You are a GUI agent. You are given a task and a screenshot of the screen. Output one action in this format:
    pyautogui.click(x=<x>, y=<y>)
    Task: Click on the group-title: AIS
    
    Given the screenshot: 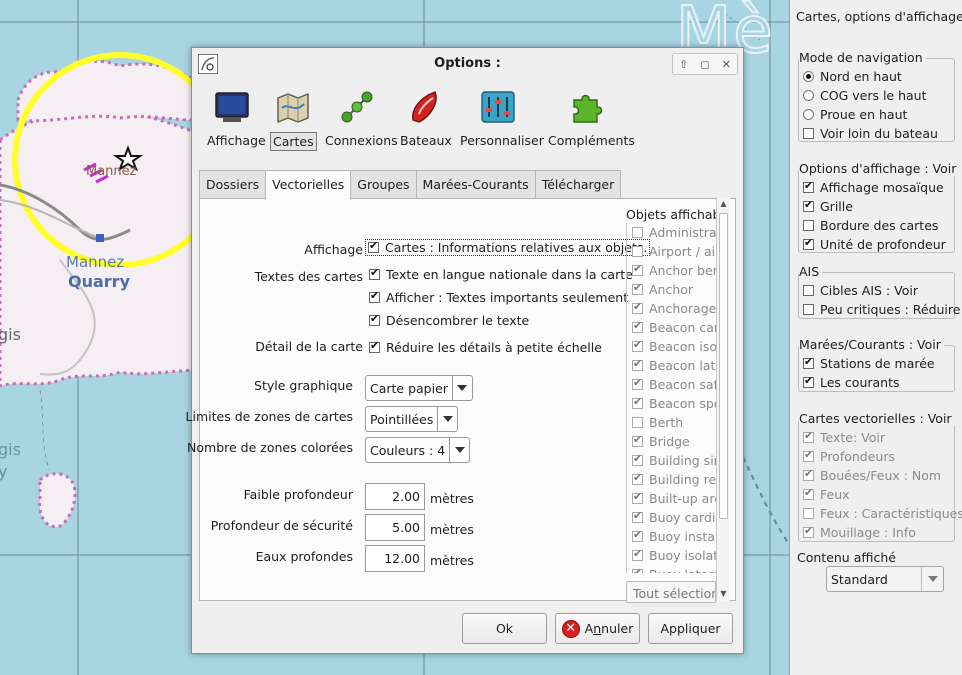 What is the action you would take?
    pyautogui.click(x=811, y=271)
    